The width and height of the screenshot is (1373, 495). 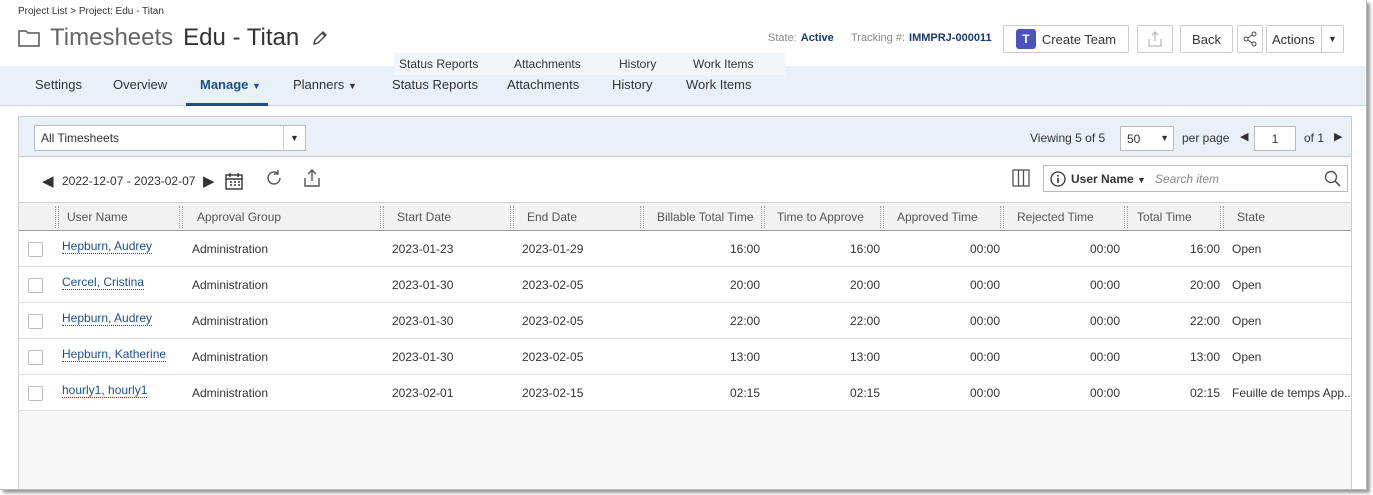 What do you see at coordinates (1293, 39) in the screenshot?
I see `actions-label: Actions` at bounding box center [1293, 39].